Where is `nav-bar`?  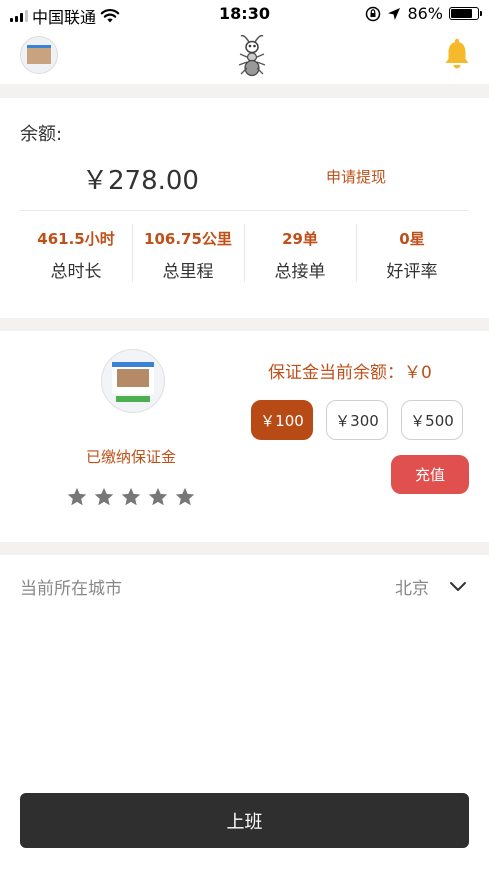 nav-bar is located at coordinates (244, 56).